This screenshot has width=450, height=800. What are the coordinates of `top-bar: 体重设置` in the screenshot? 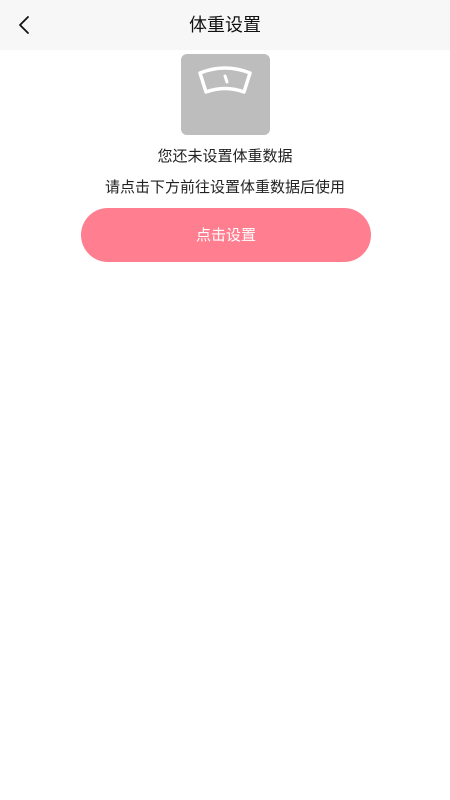 It's located at (225, 25).